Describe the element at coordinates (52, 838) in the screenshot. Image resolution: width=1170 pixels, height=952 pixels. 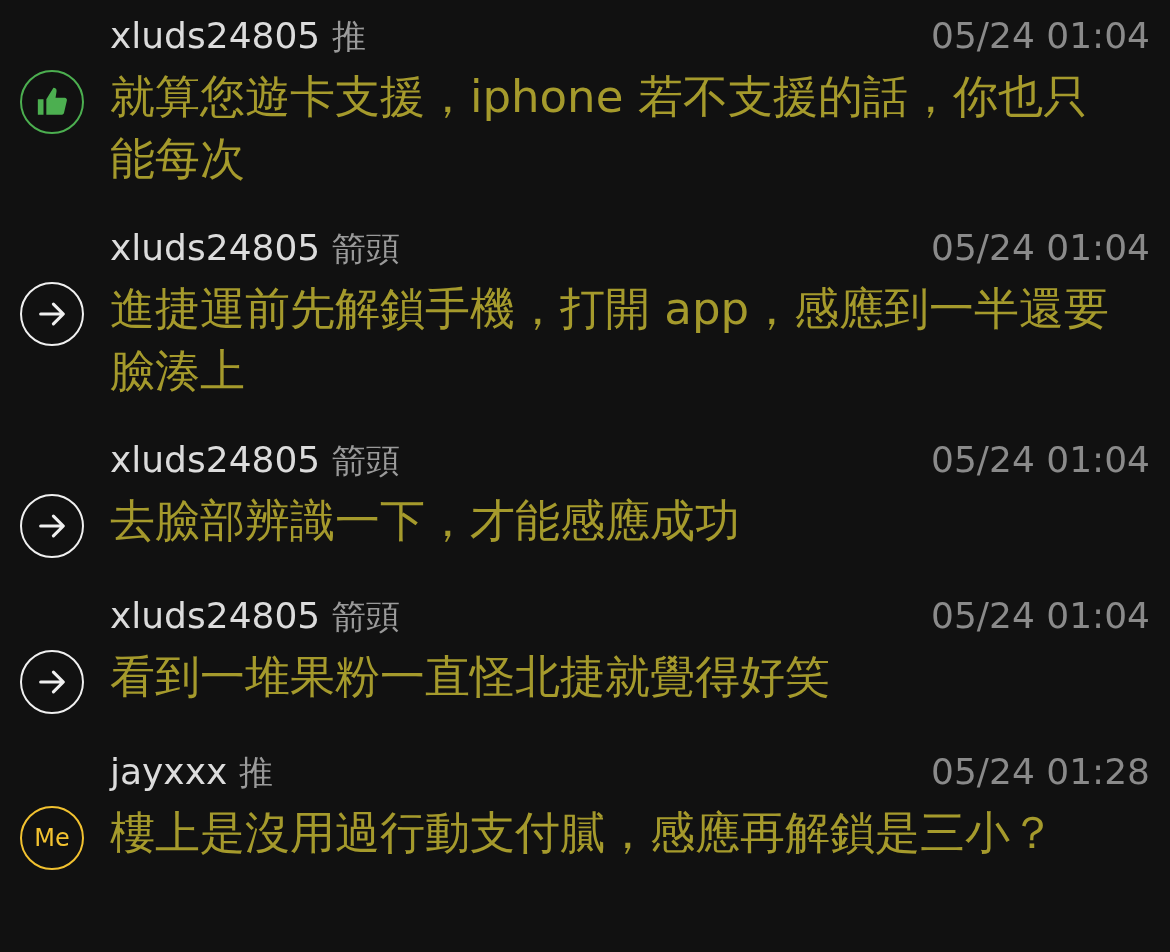
I see `me-badge: Me` at that location.